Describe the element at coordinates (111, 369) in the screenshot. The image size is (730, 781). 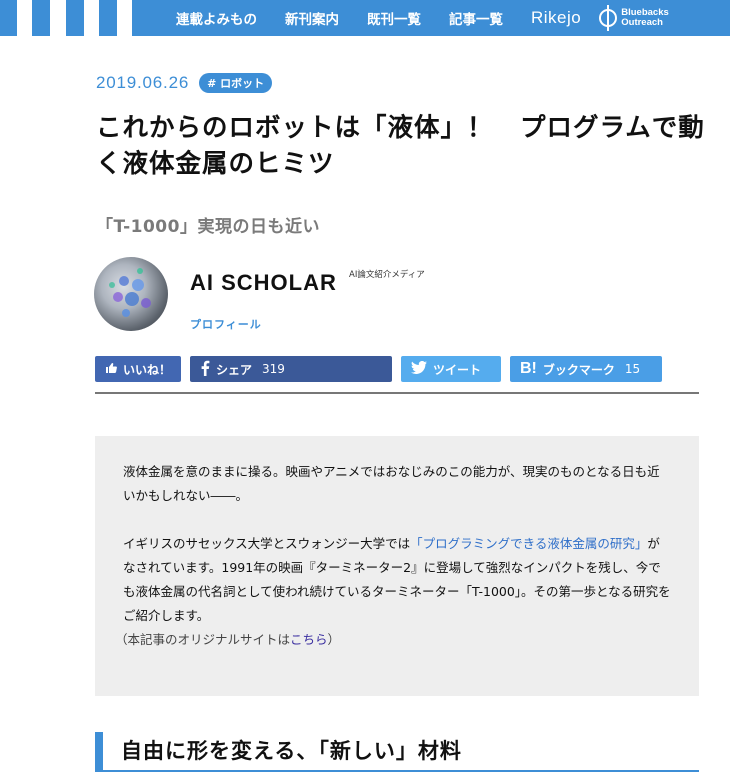
I see `thumbs-up-icon` at that location.